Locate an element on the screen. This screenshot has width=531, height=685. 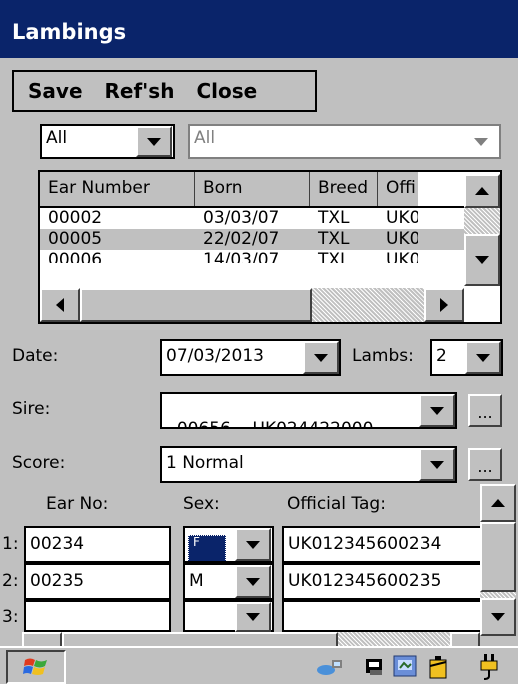
power-plug-icon is located at coordinates (489, 668).